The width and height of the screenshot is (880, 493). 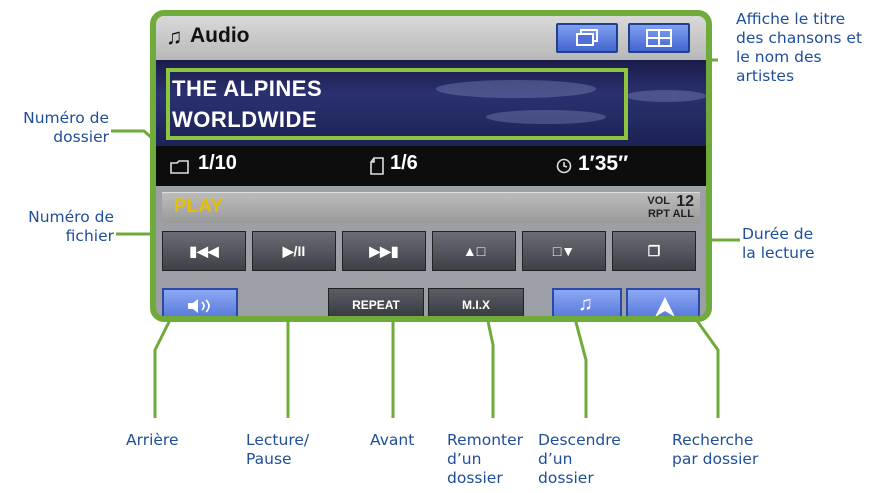 What do you see at coordinates (404, 163) in the screenshot?
I see `file-number: 1/6` at bounding box center [404, 163].